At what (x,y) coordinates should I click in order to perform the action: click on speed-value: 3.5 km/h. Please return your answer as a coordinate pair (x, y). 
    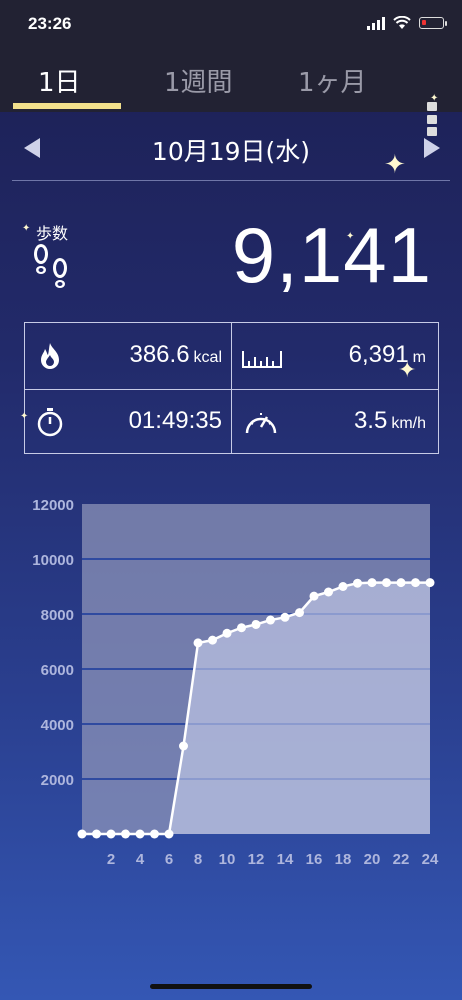
    Looking at the image, I should click on (390, 421).